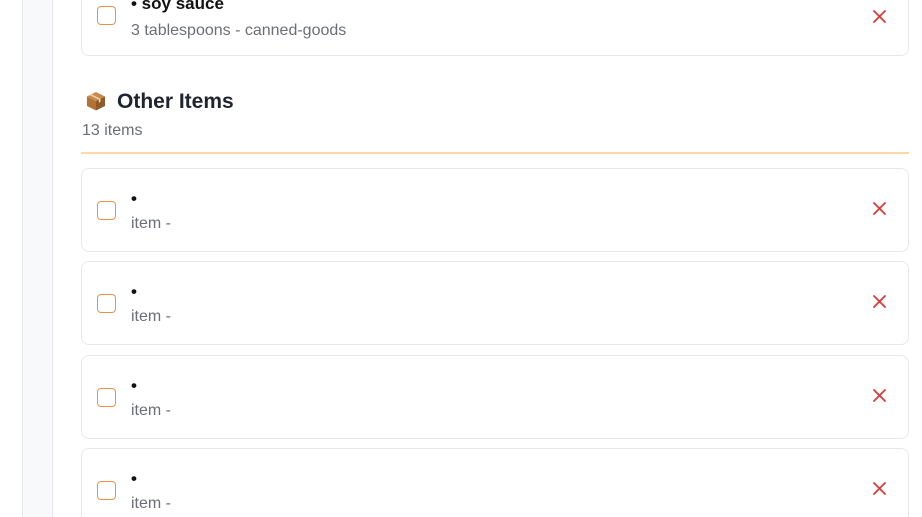 The height and width of the screenshot is (517, 922). What do you see at coordinates (175, 101) in the screenshot?
I see `section-title: Other Items` at bounding box center [175, 101].